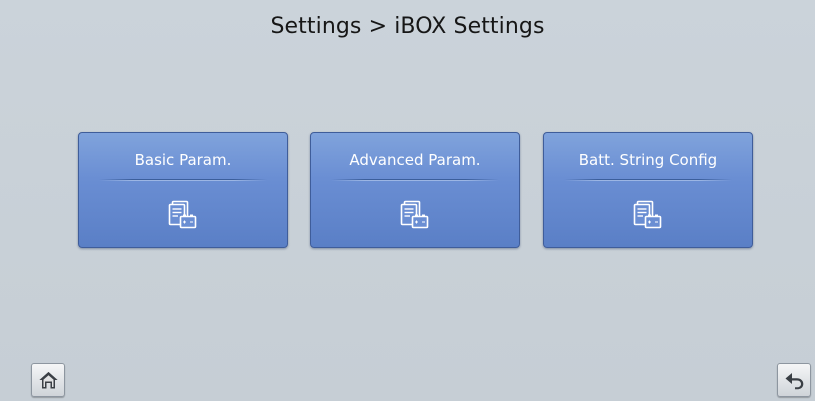 This screenshot has height=401, width=815. I want to click on basic-param-button: Basic Param., so click(183, 190).